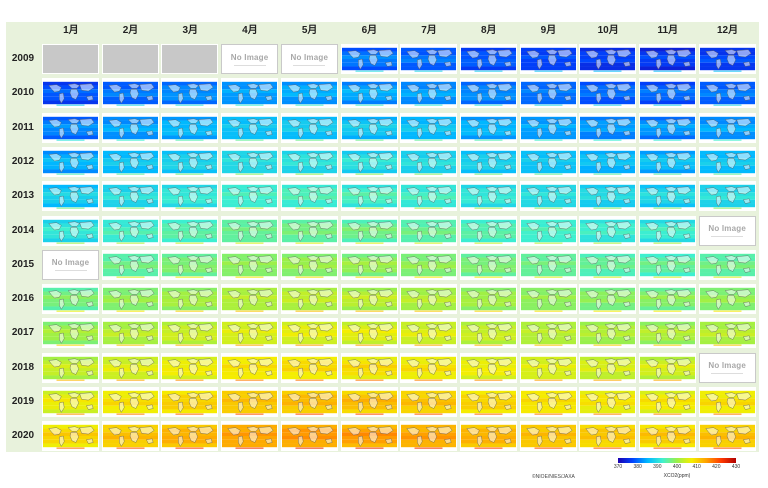  I want to click on month-header-8: 8月, so click(488, 30).